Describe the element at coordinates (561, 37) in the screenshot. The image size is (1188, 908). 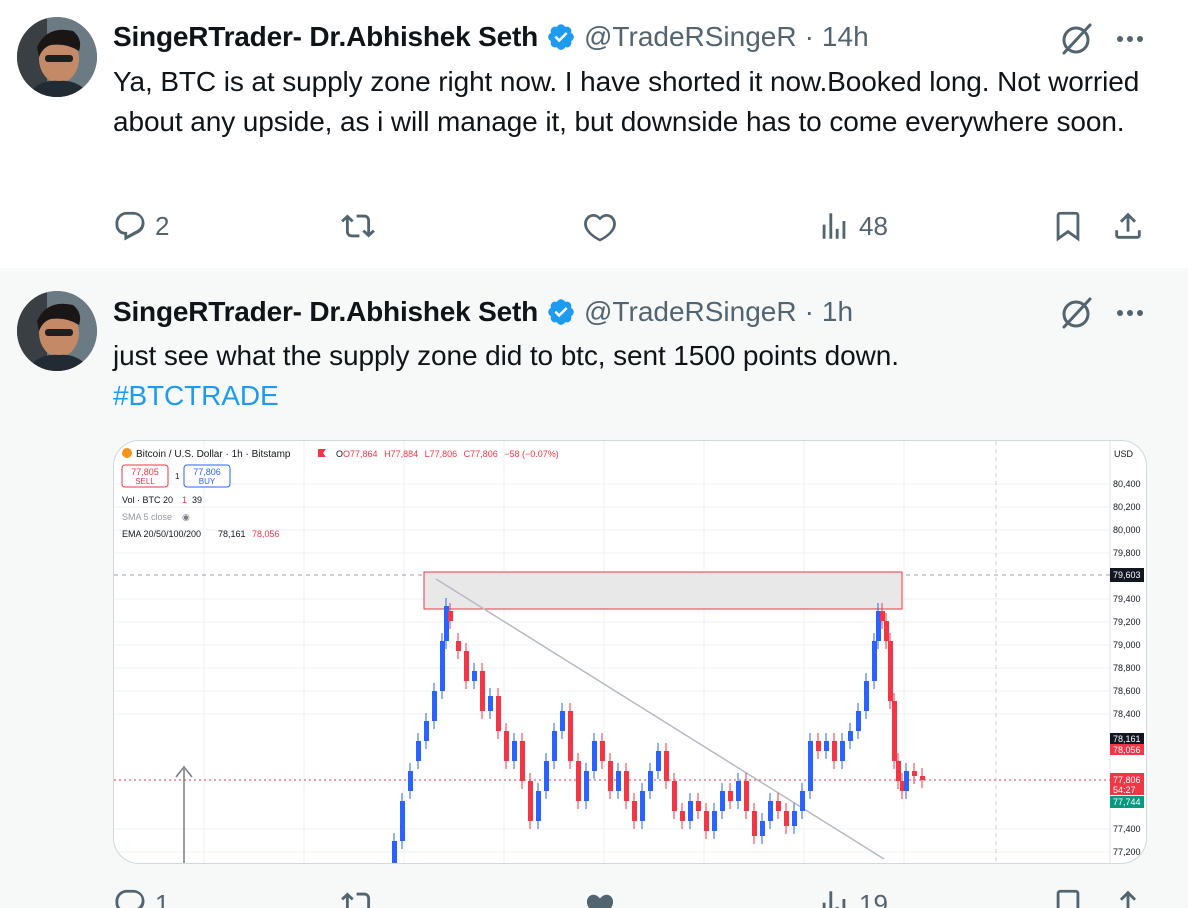
I see `verified-badge-icon` at that location.